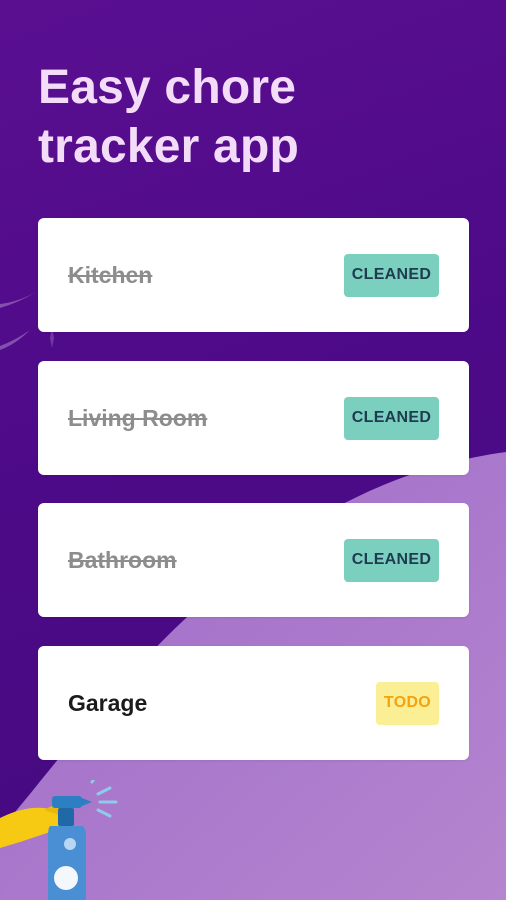  I want to click on chore-name: Garage, so click(108, 702).